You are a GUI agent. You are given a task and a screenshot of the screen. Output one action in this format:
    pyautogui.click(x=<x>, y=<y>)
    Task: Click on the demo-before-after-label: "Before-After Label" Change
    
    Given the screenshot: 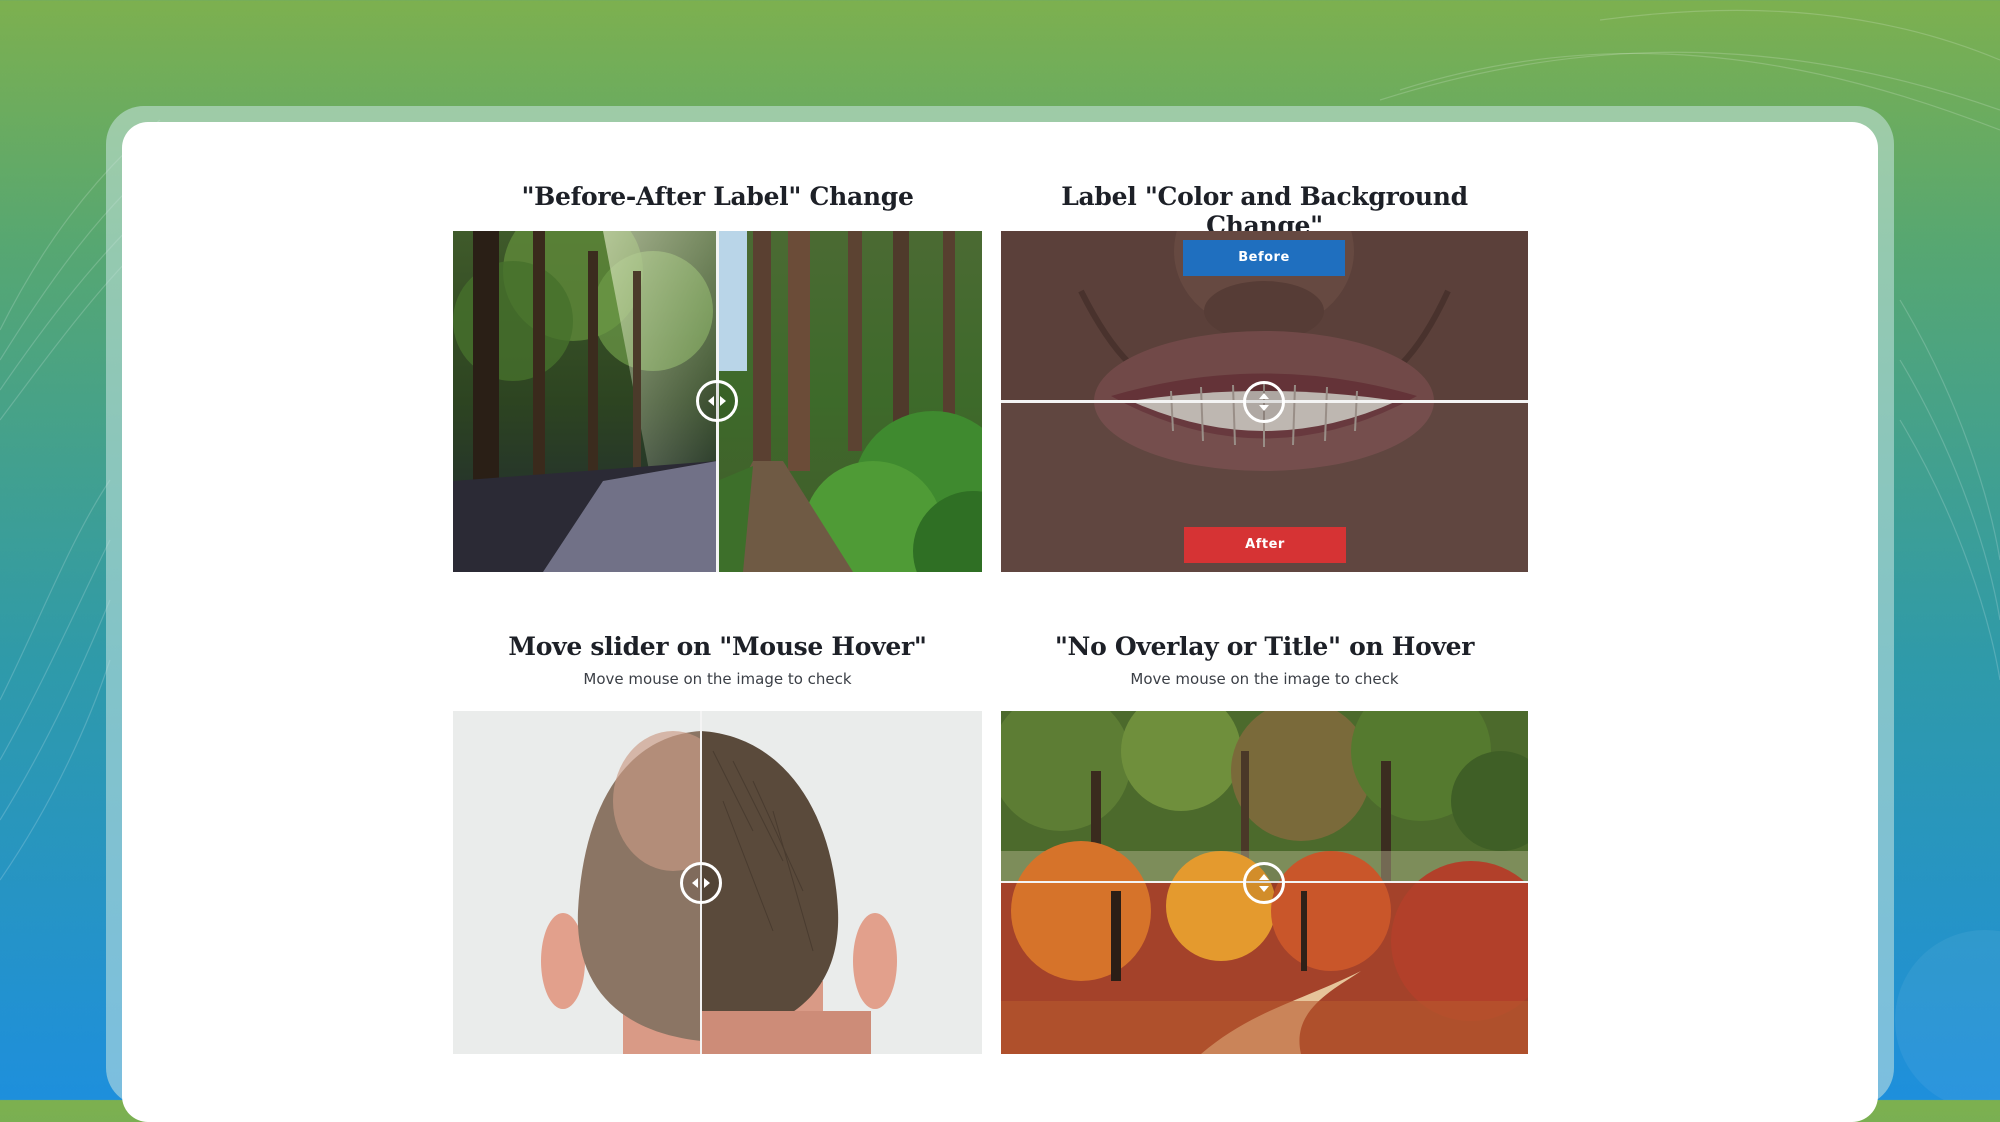 What is the action you would take?
    pyautogui.click(x=717, y=376)
    